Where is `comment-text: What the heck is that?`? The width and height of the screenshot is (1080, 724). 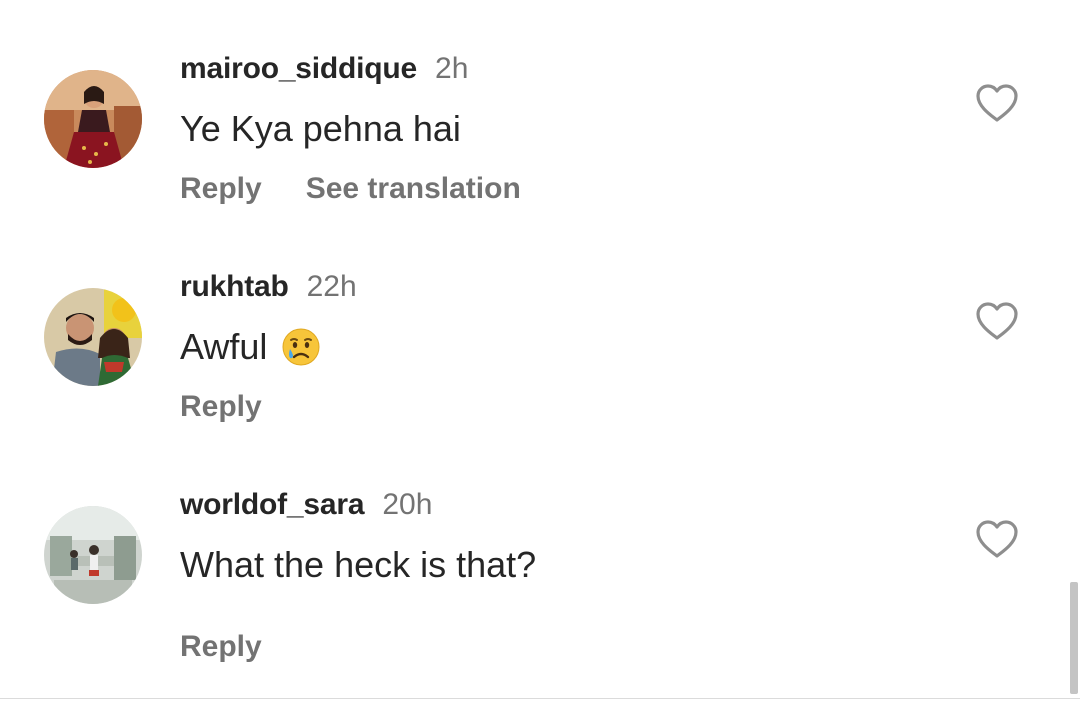 comment-text: What the heck is that? is located at coordinates (358, 565).